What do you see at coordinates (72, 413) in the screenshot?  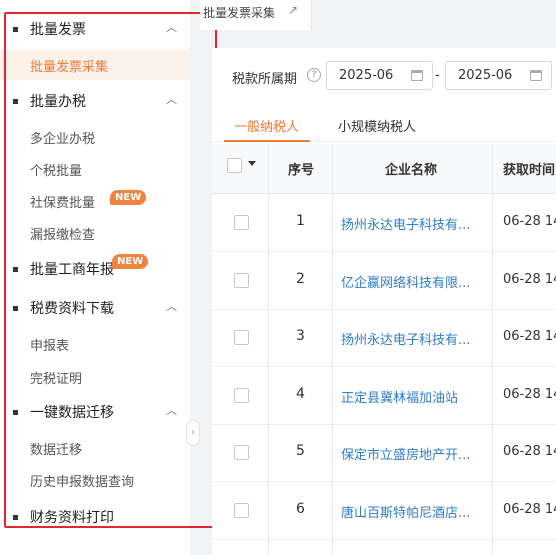 I see `sidebar-group-label: 一键数据迁移` at bounding box center [72, 413].